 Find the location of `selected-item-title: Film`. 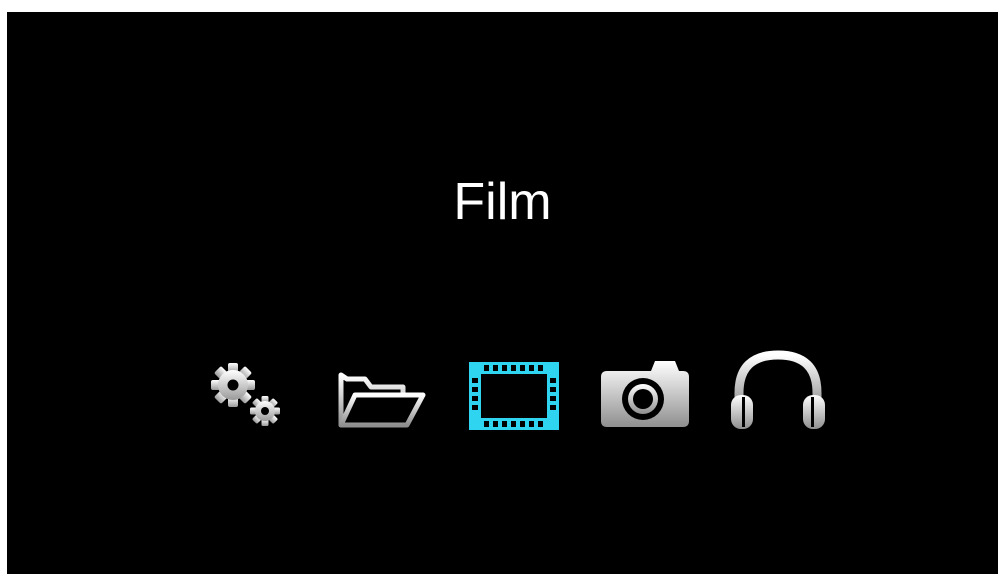

selected-item-title: Film is located at coordinates (502, 202).